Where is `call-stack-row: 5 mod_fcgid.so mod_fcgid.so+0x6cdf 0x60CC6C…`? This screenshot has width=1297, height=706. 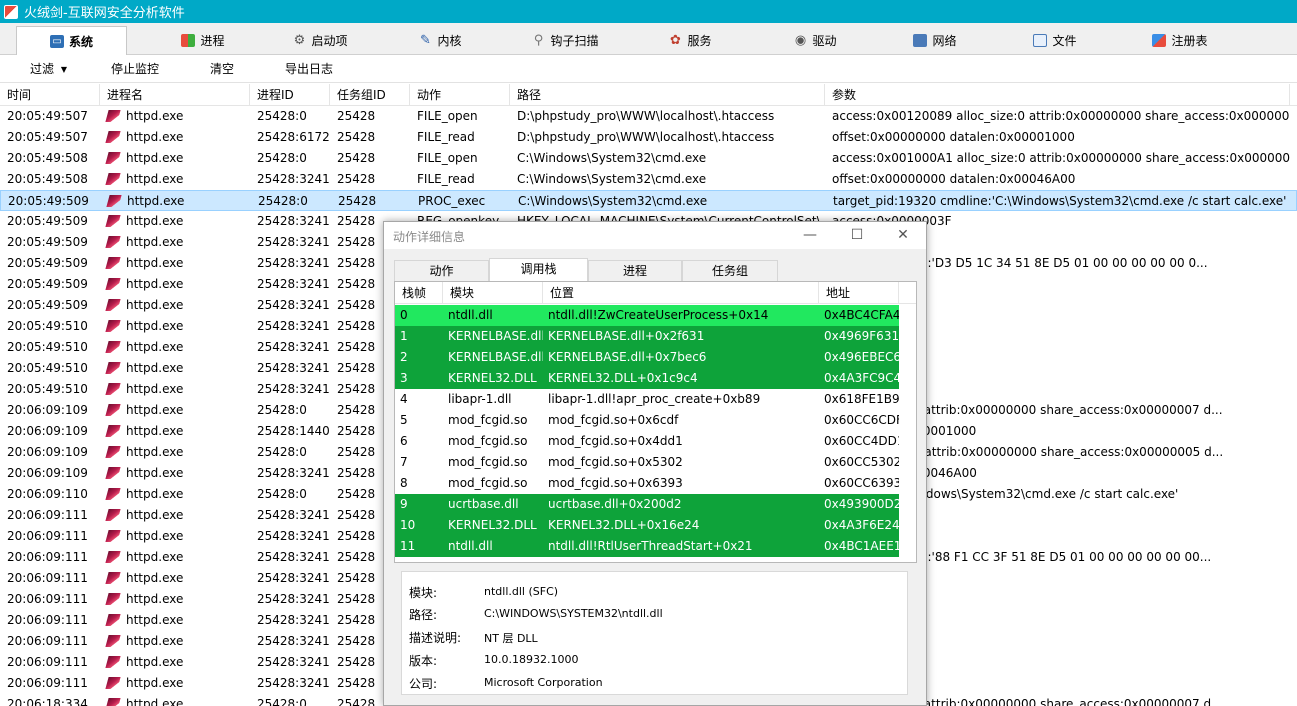 call-stack-row: 5 mod_fcgid.so mod_fcgid.so+0x6cdf 0x60CC6C… is located at coordinates (647, 420).